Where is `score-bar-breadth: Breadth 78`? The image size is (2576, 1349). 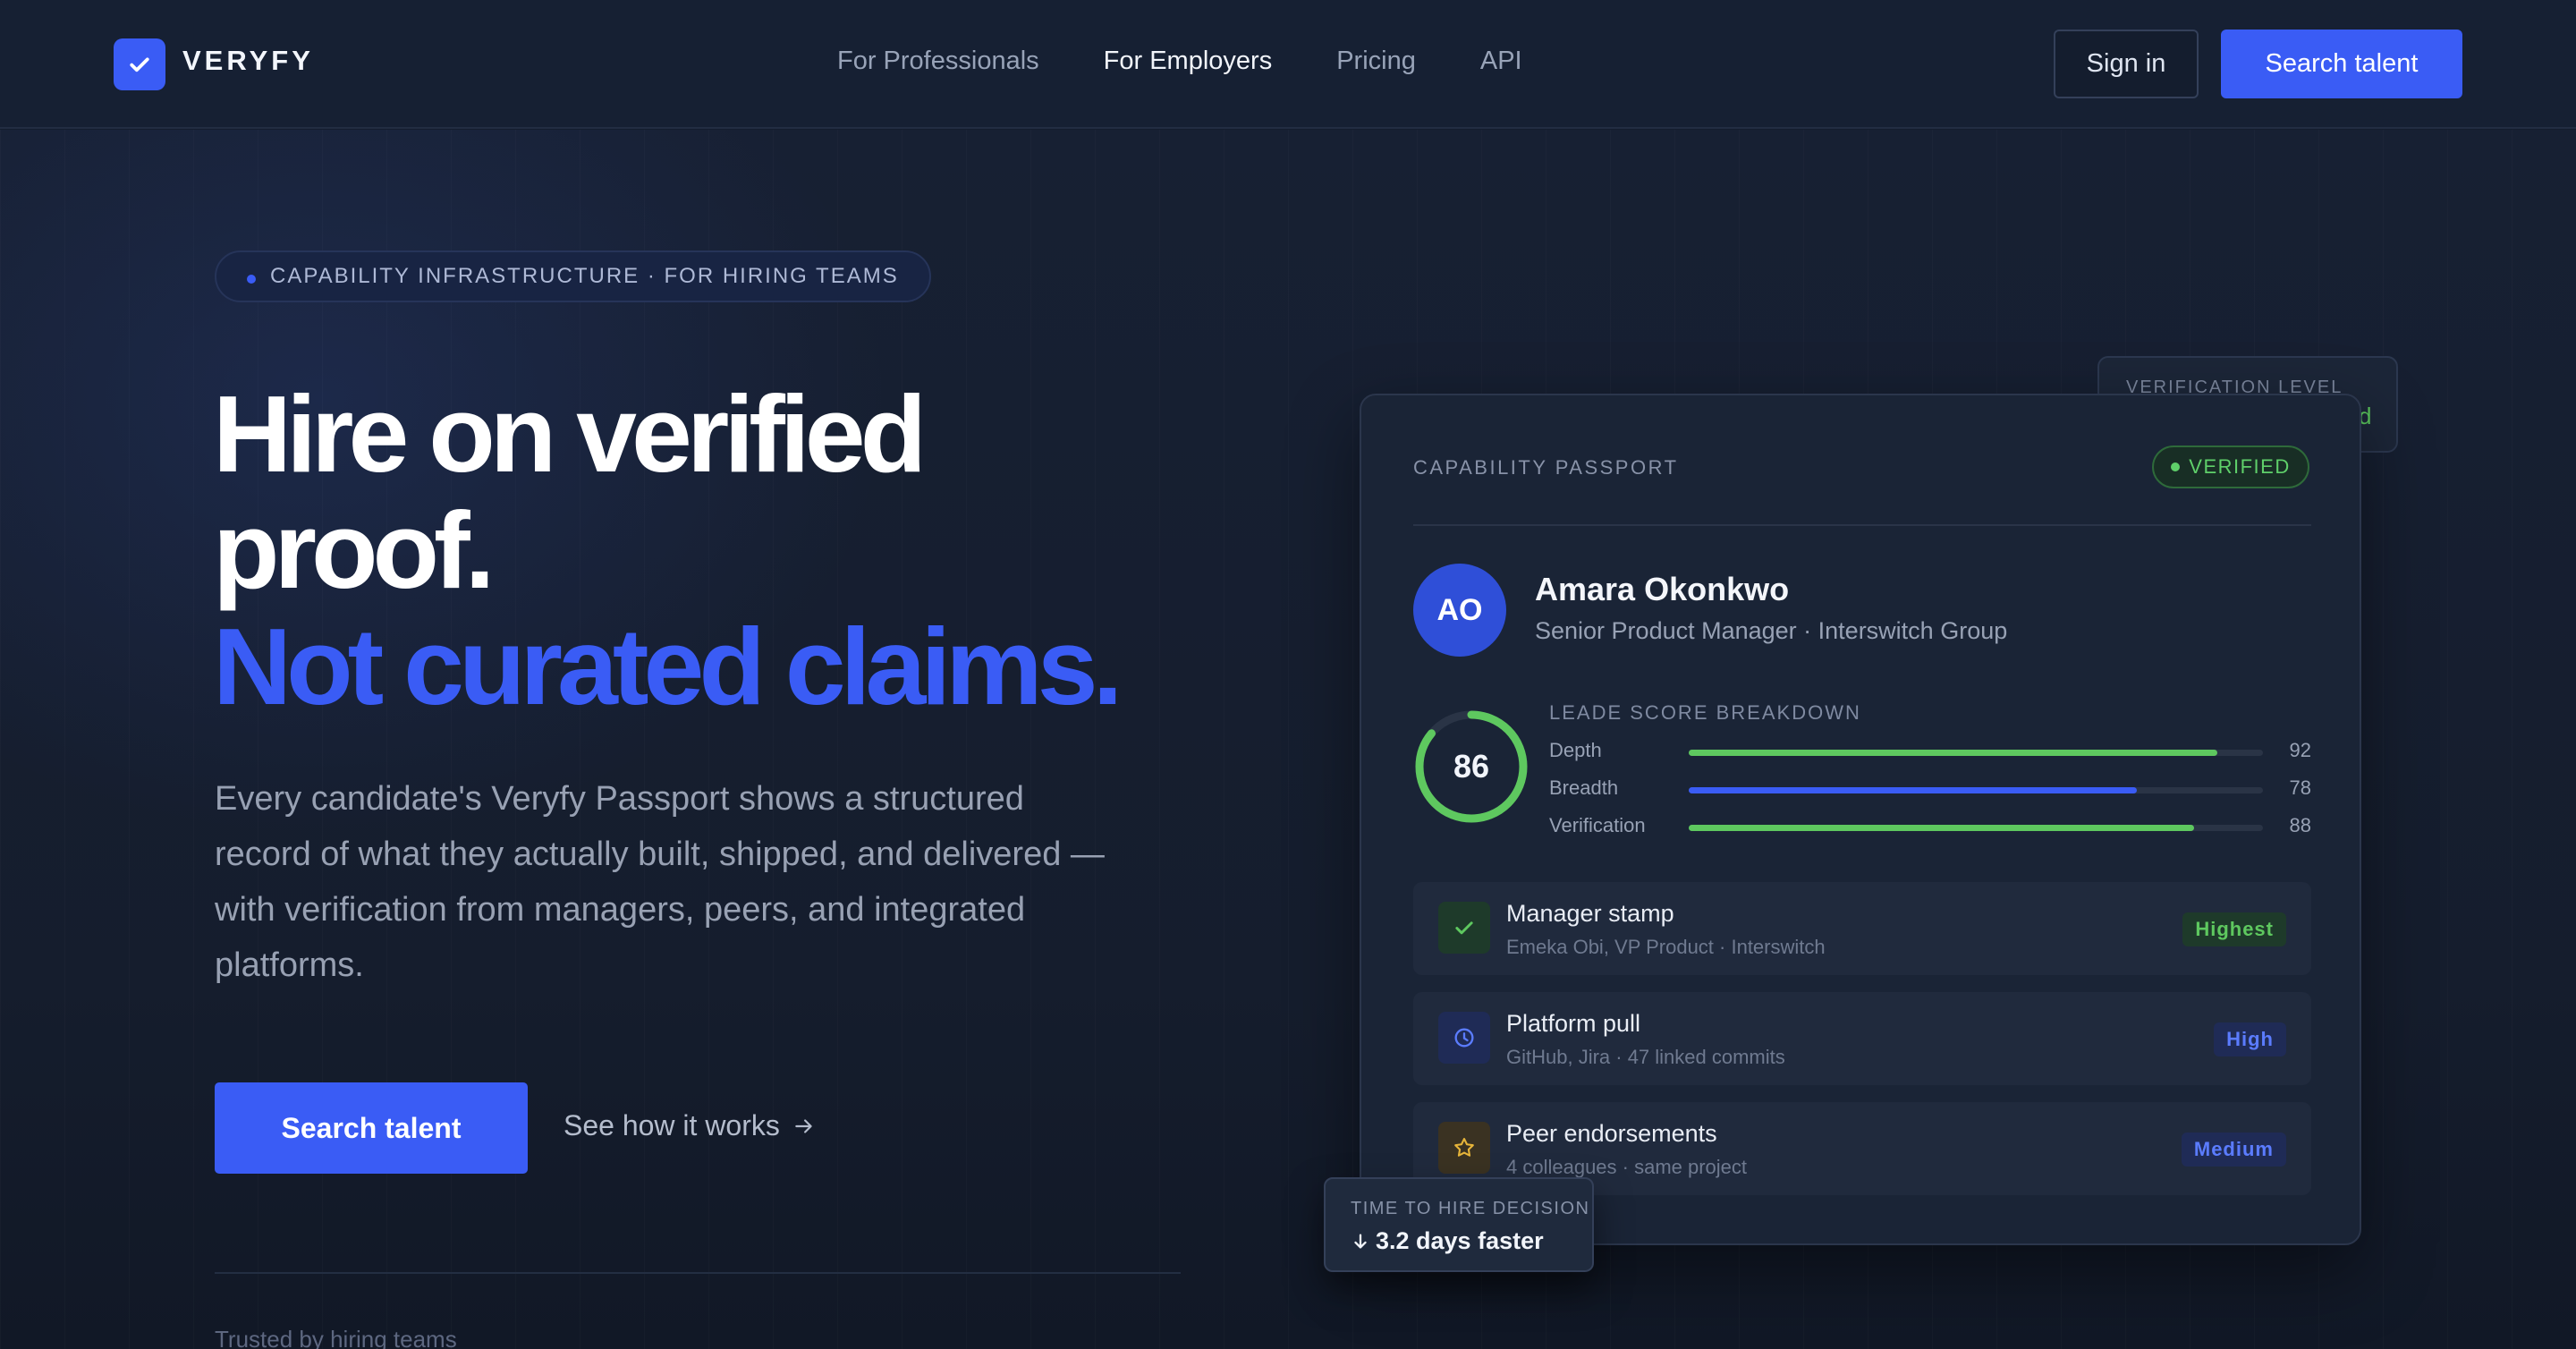 score-bar-breadth: Breadth 78 is located at coordinates (1930, 789).